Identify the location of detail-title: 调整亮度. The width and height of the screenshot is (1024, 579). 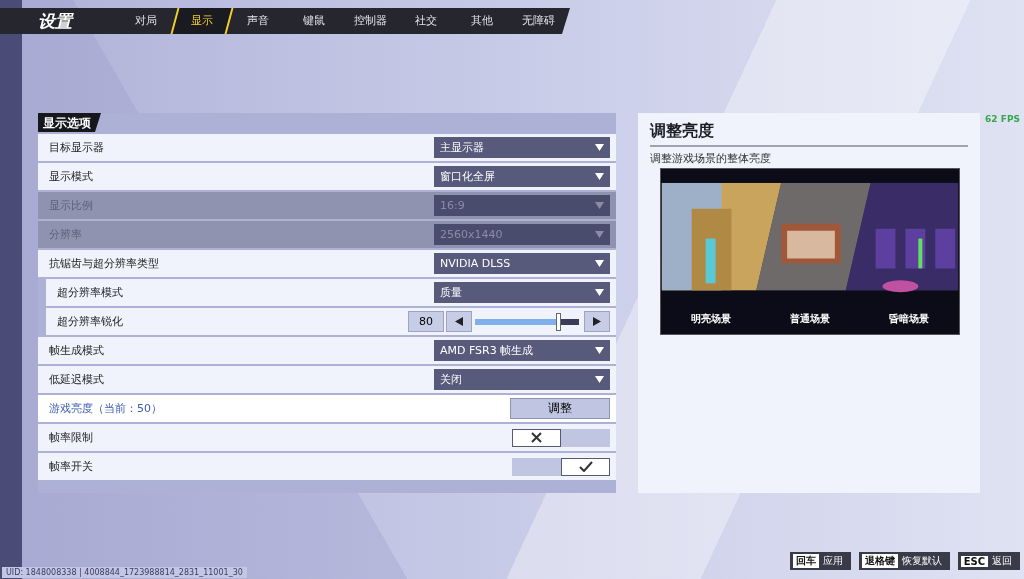
(809, 134).